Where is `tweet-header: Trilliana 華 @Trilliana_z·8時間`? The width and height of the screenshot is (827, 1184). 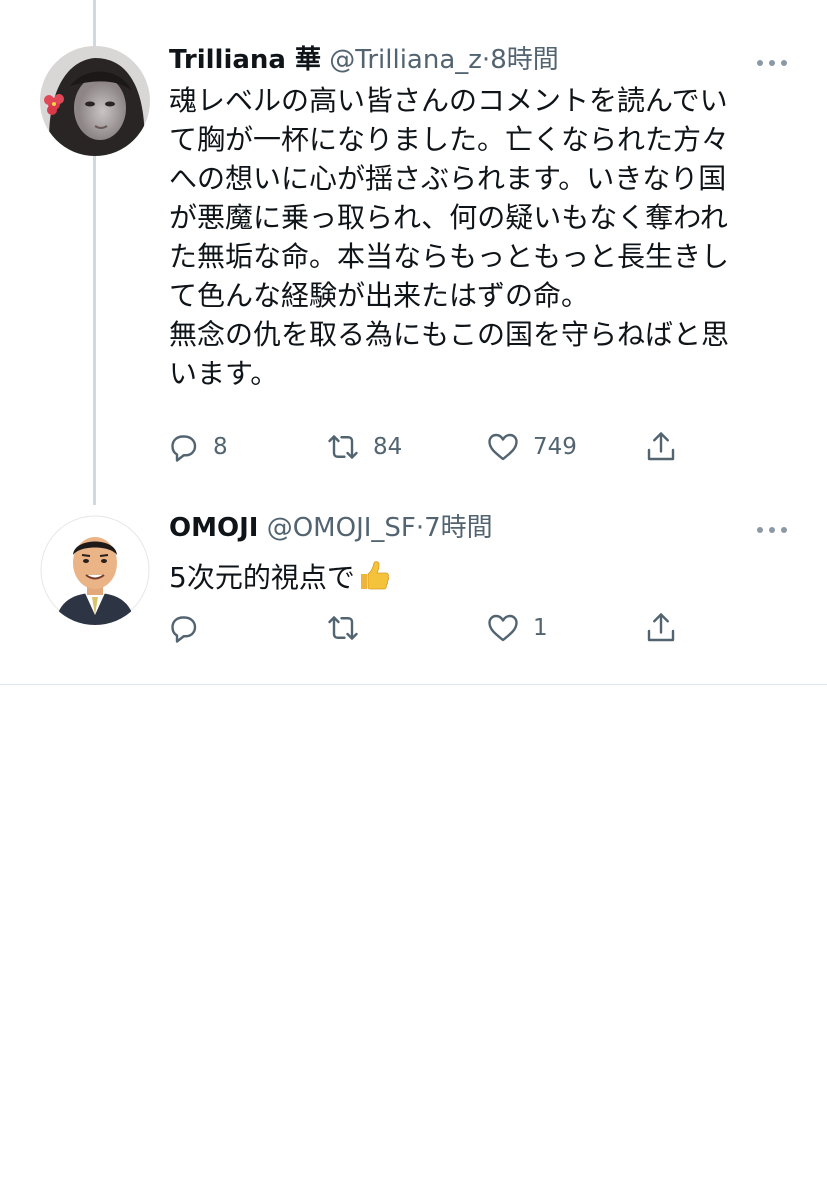 tweet-header: Trilliana 華 @Trilliana_z·8時間 is located at coordinates (364, 60).